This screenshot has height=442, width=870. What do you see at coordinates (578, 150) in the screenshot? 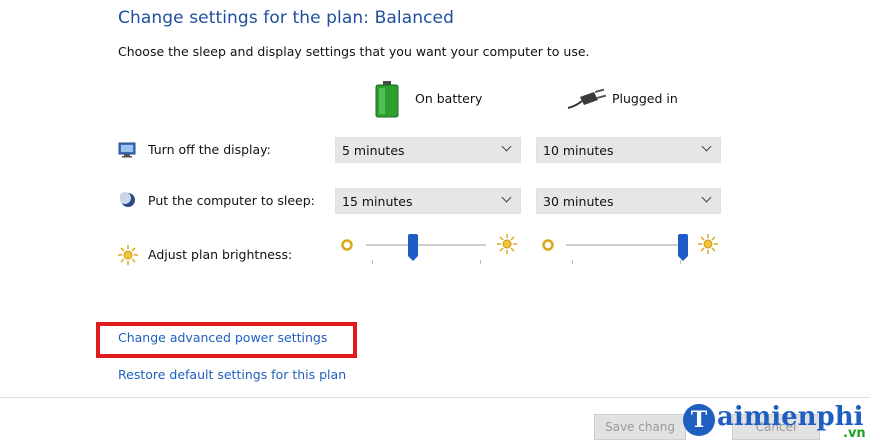
I see `display-plugged-value: 10 minutes` at bounding box center [578, 150].